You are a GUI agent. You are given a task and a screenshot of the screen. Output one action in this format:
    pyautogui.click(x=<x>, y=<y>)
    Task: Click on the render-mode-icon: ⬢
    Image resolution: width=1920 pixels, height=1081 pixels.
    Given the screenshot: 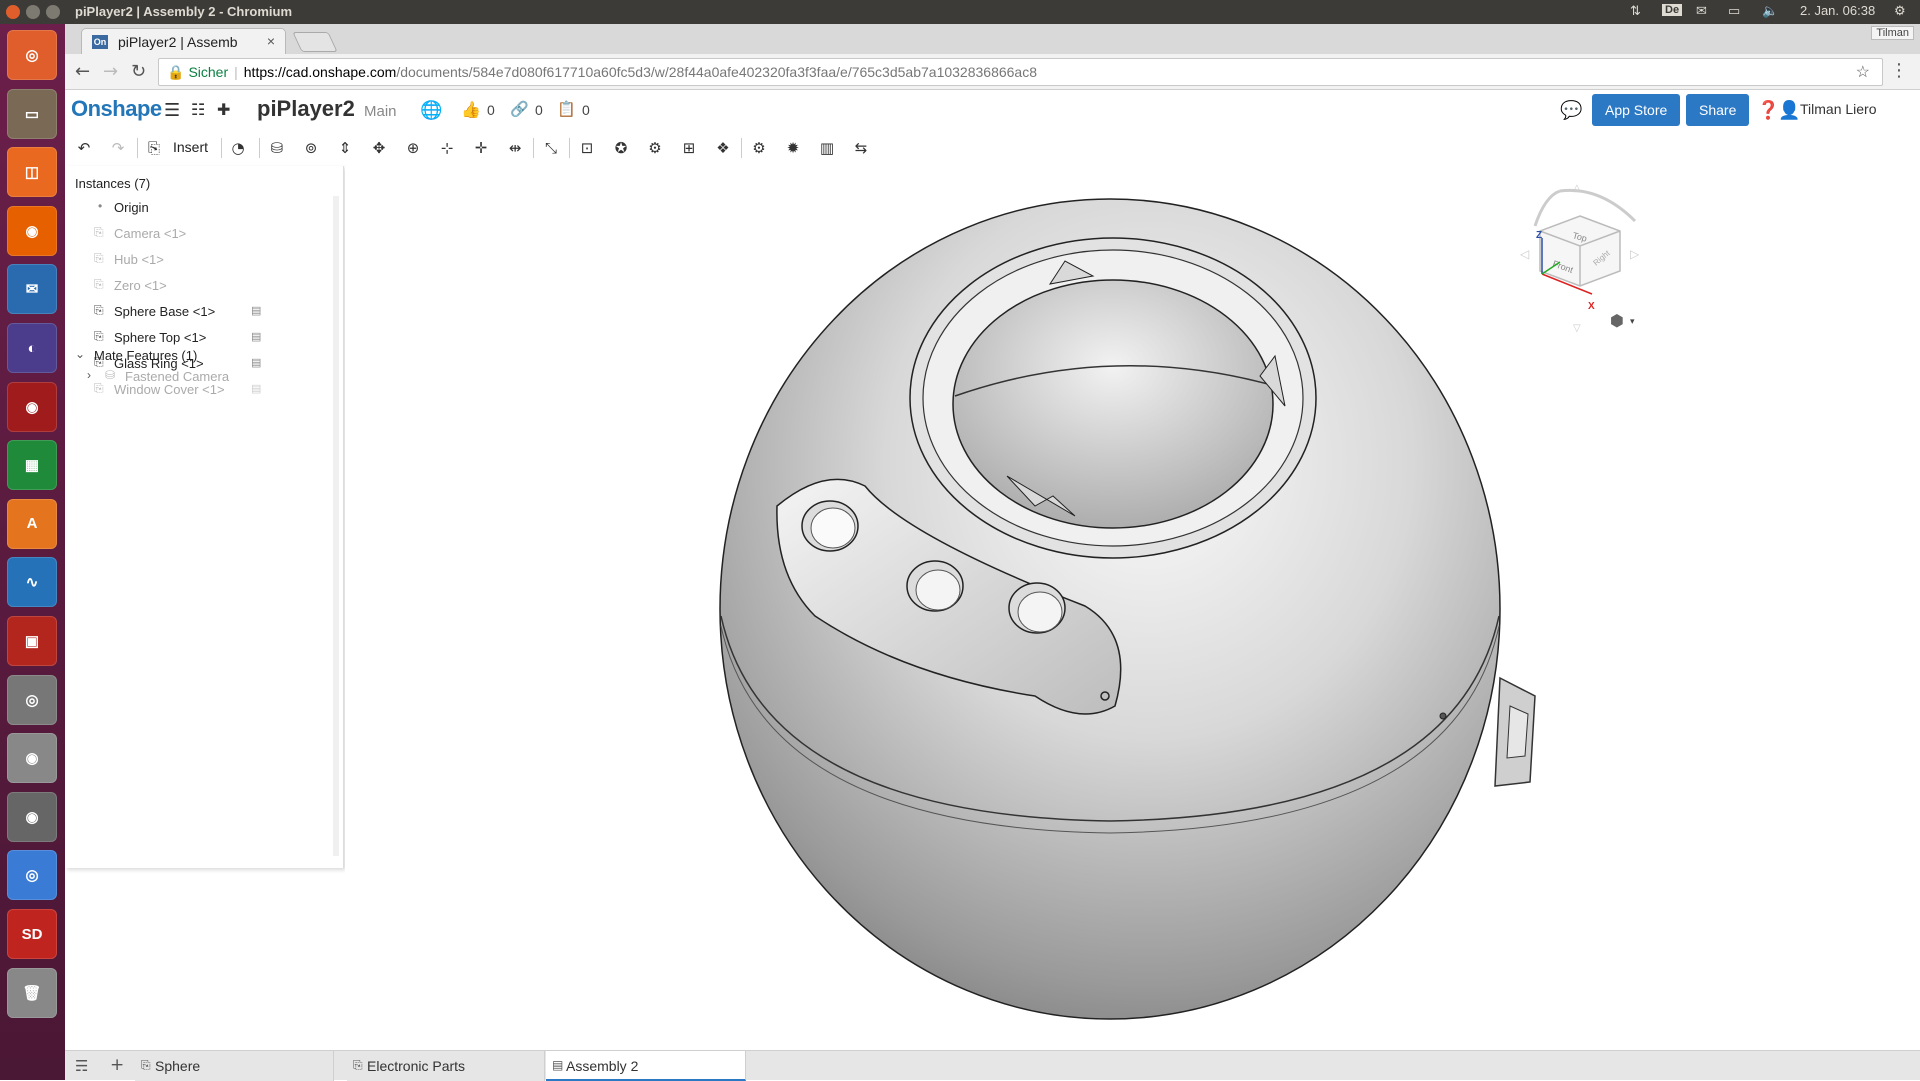 What is the action you would take?
    pyautogui.click(x=1617, y=320)
    